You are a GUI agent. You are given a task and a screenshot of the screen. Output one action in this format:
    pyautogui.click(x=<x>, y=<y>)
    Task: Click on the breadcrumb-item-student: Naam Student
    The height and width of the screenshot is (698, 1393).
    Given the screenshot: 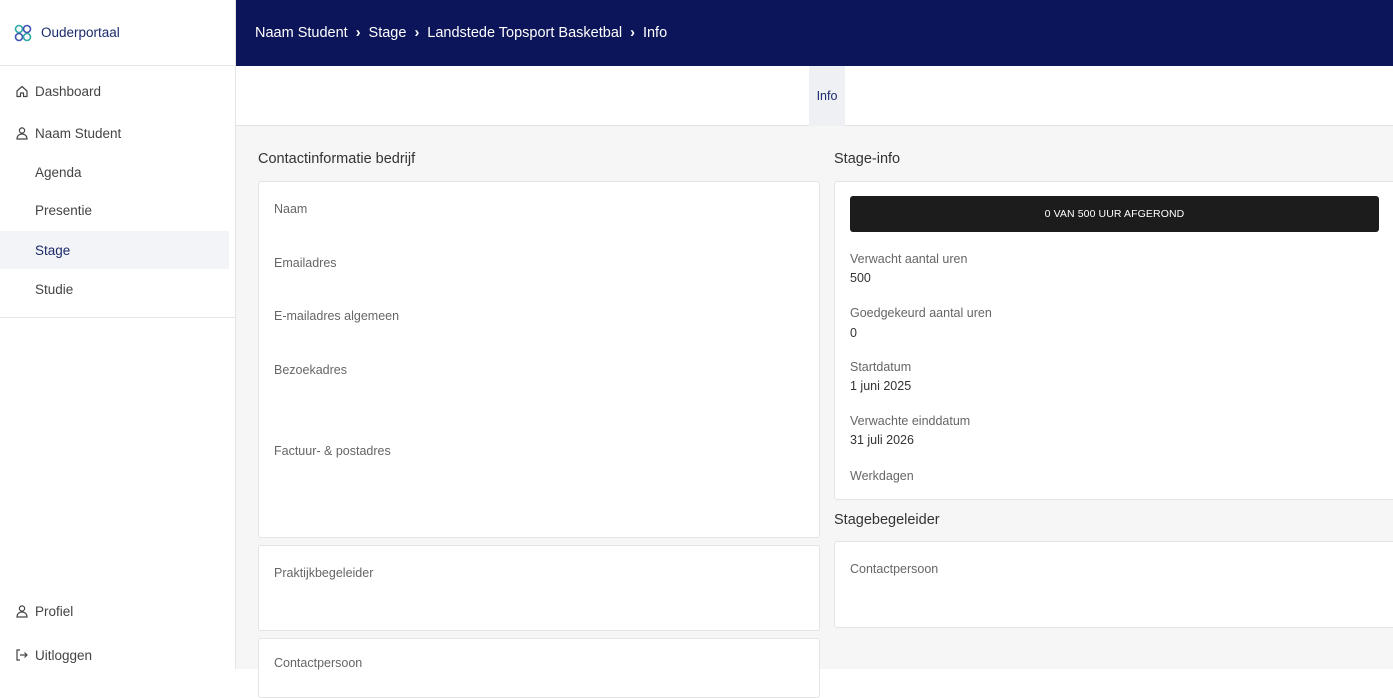 What is the action you would take?
    pyautogui.click(x=301, y=33)
    